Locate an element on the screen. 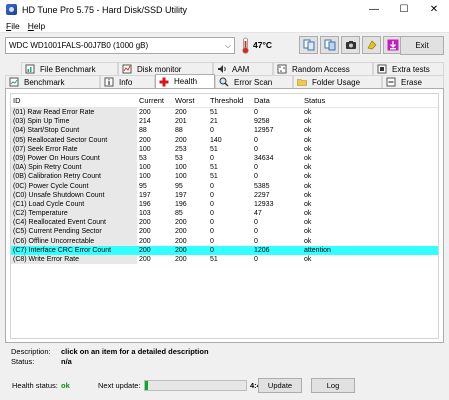 This screenshot has height=400, width=449. table-row: (C2) Temperature 103 85 0 47 ok is located at coordinates (224, 214).